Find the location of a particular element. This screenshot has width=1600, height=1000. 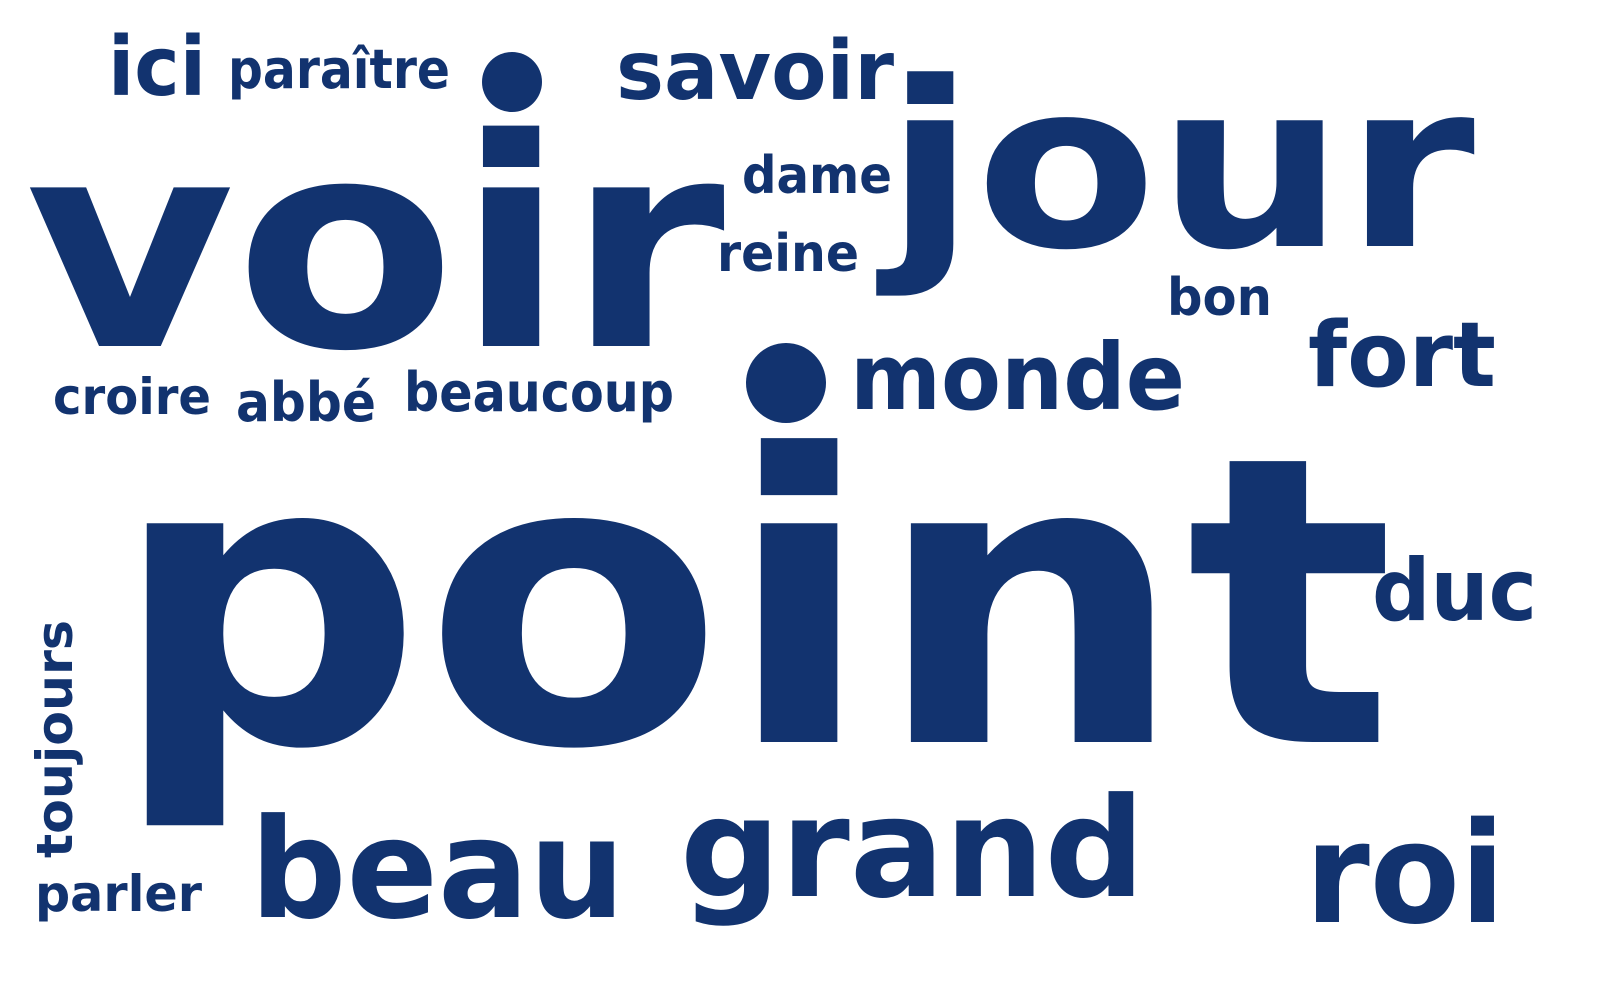

word-beau: beau is located at coordinates (437, 869).